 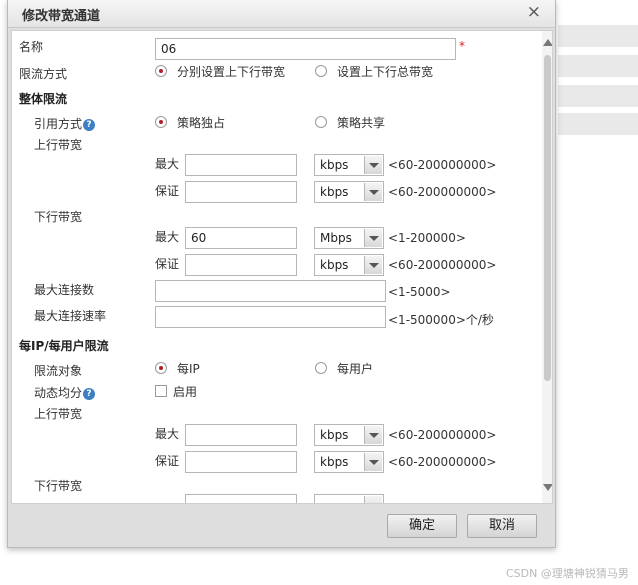 What do you see at coordinates (43, 99) in the screenshot?
I see `overall-limit-section-title: 整体限流` at bounding box center [43, 99].